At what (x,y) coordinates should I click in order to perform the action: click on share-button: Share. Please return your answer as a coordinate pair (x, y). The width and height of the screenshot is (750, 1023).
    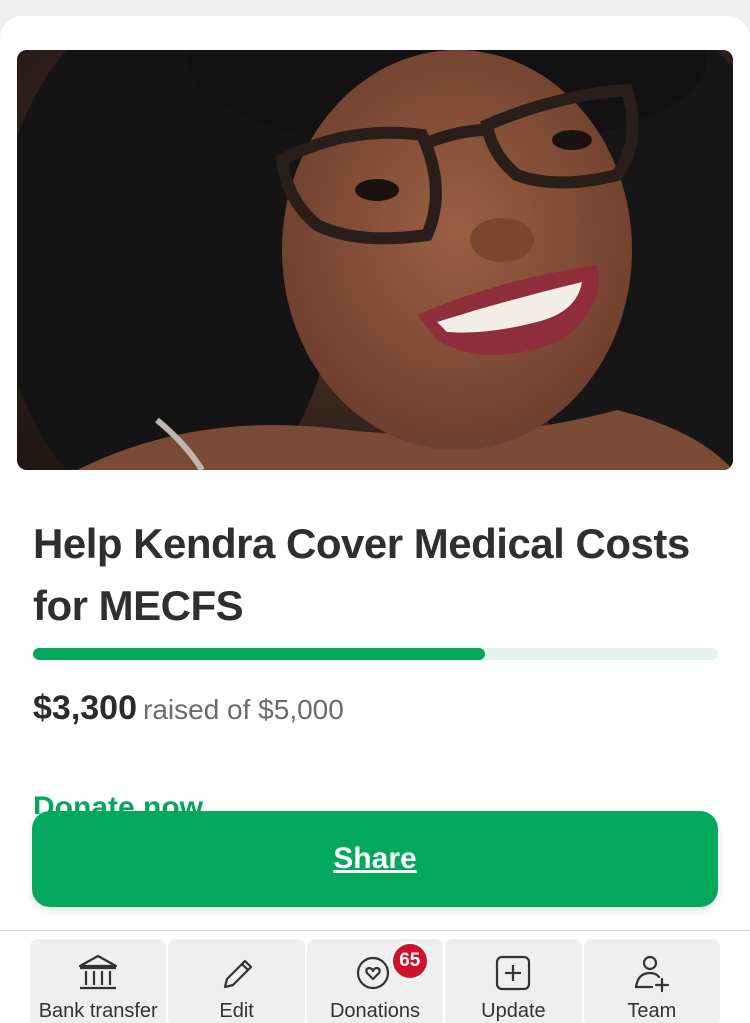
    Looking at the image, I should click on (375, 859).